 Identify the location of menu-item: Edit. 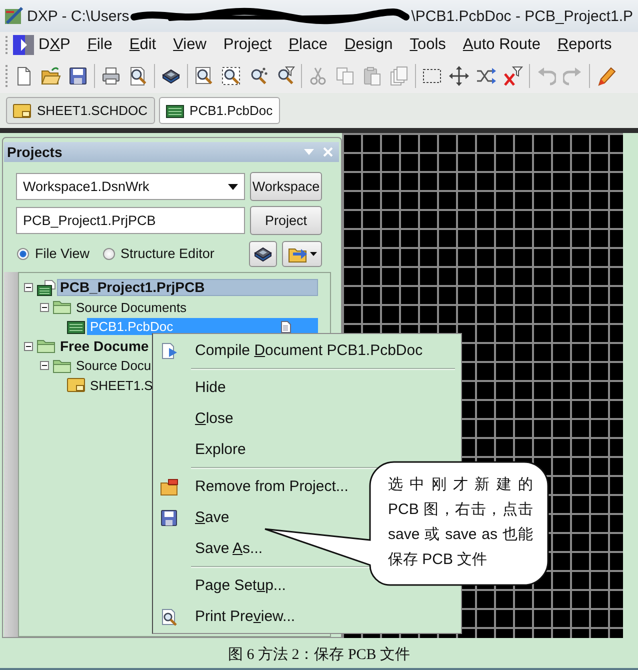
(142, 45).